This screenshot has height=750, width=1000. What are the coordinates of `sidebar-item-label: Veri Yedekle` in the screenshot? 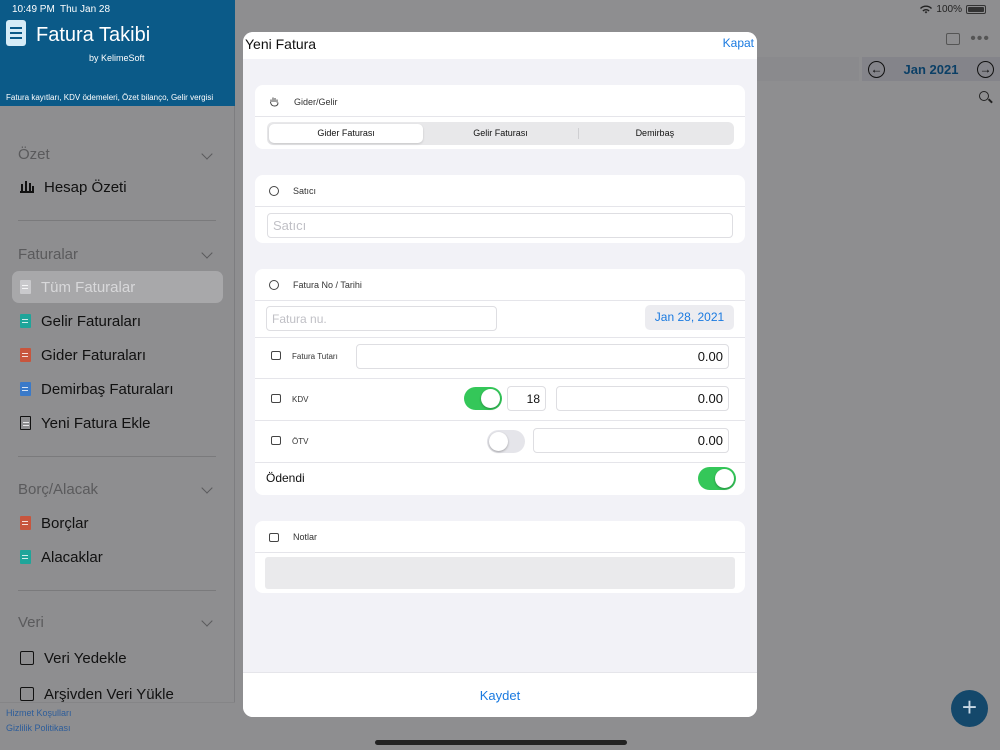 It's located at (85, 658).